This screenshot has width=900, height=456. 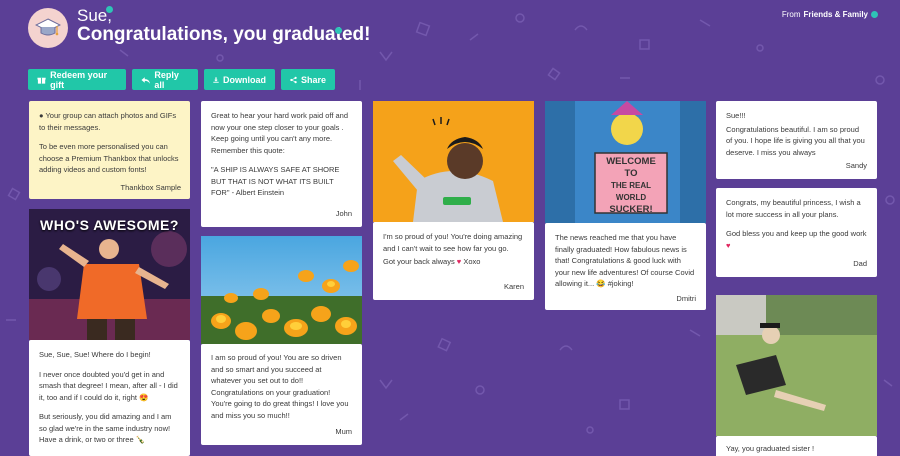 I want to click on from-label: From Friends & Family, so click(x=830, y=14).